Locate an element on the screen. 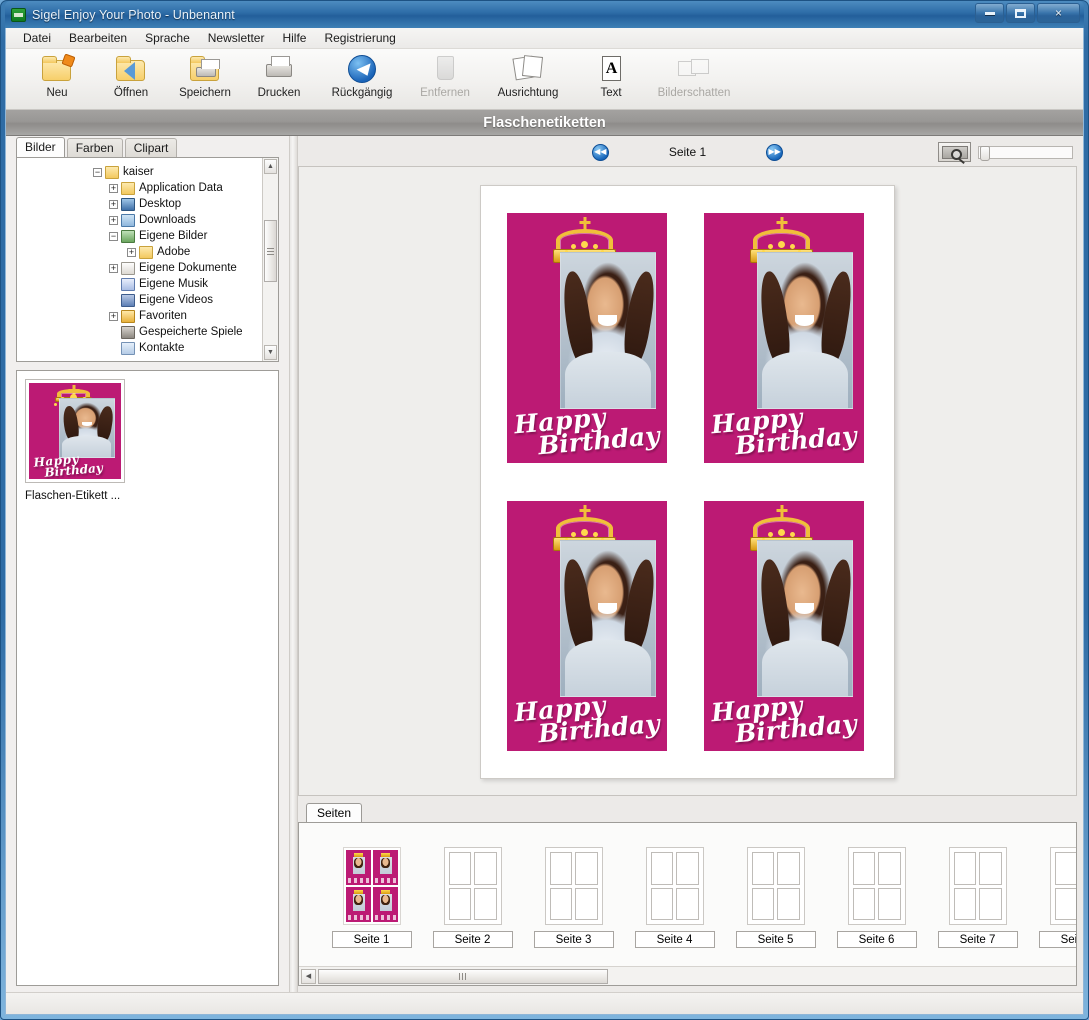  scroll-down-icon: ▼ is located at coordinates (270, 352).